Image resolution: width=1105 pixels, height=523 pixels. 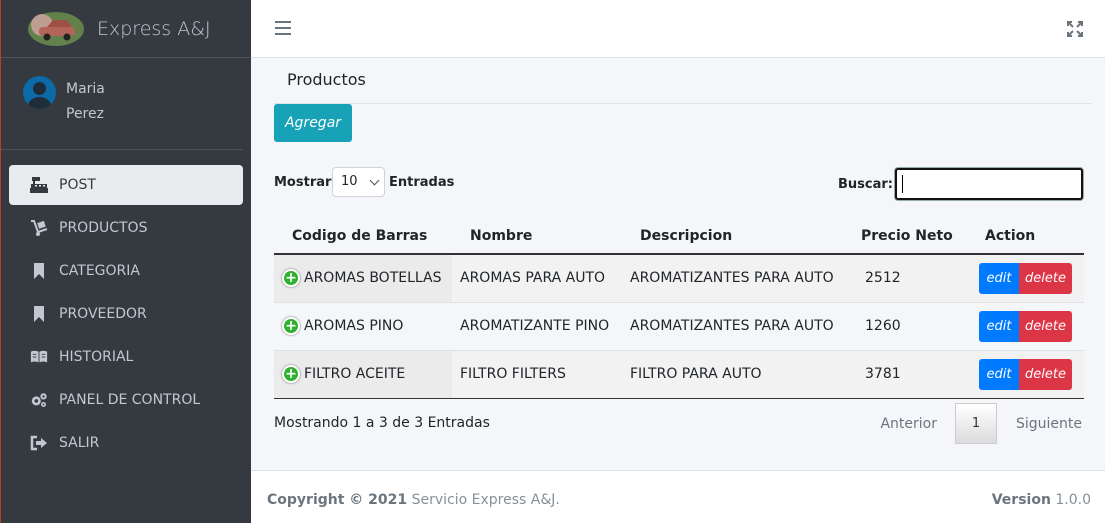 What do you see at coordinates (537, 325) in the screenshot?
I see `nombre-cell: AROMATIZANTE PINO` at bounding box center [537, 325].